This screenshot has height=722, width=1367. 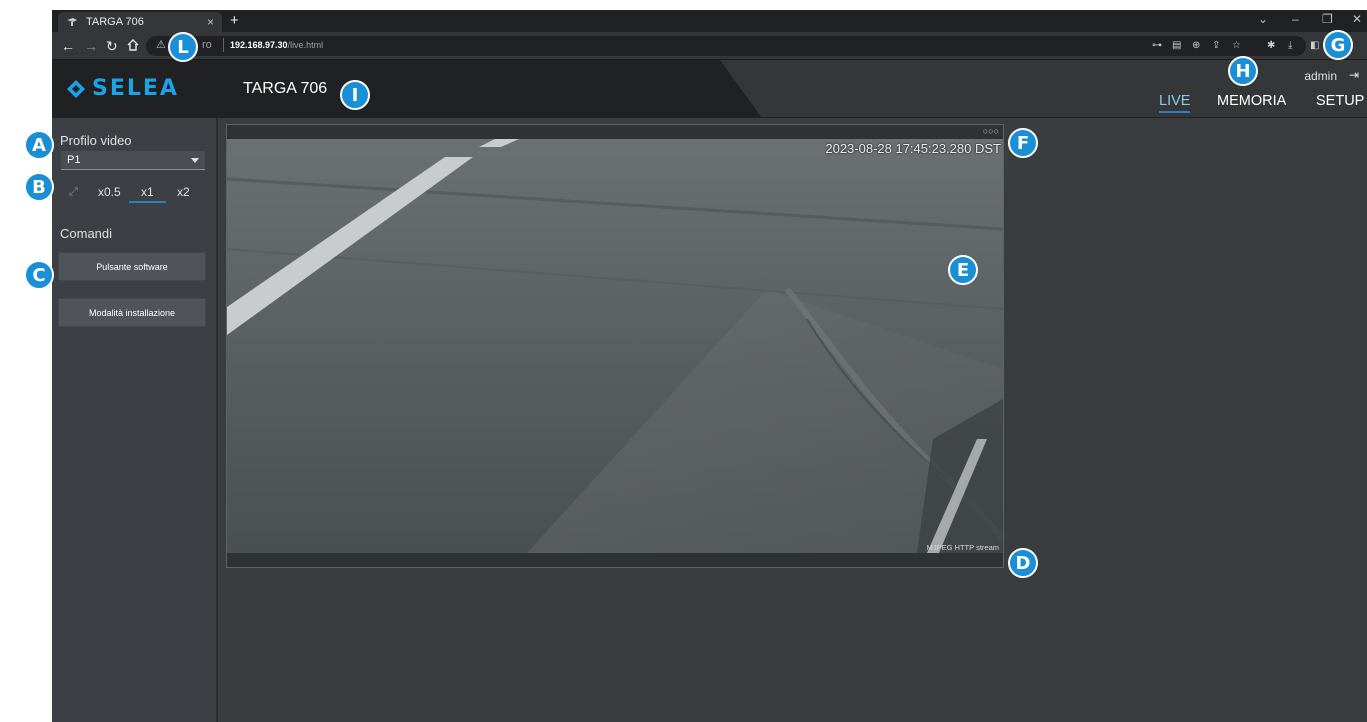 I want to click on restore-icon: ❐, so click(x=1327, y=19).